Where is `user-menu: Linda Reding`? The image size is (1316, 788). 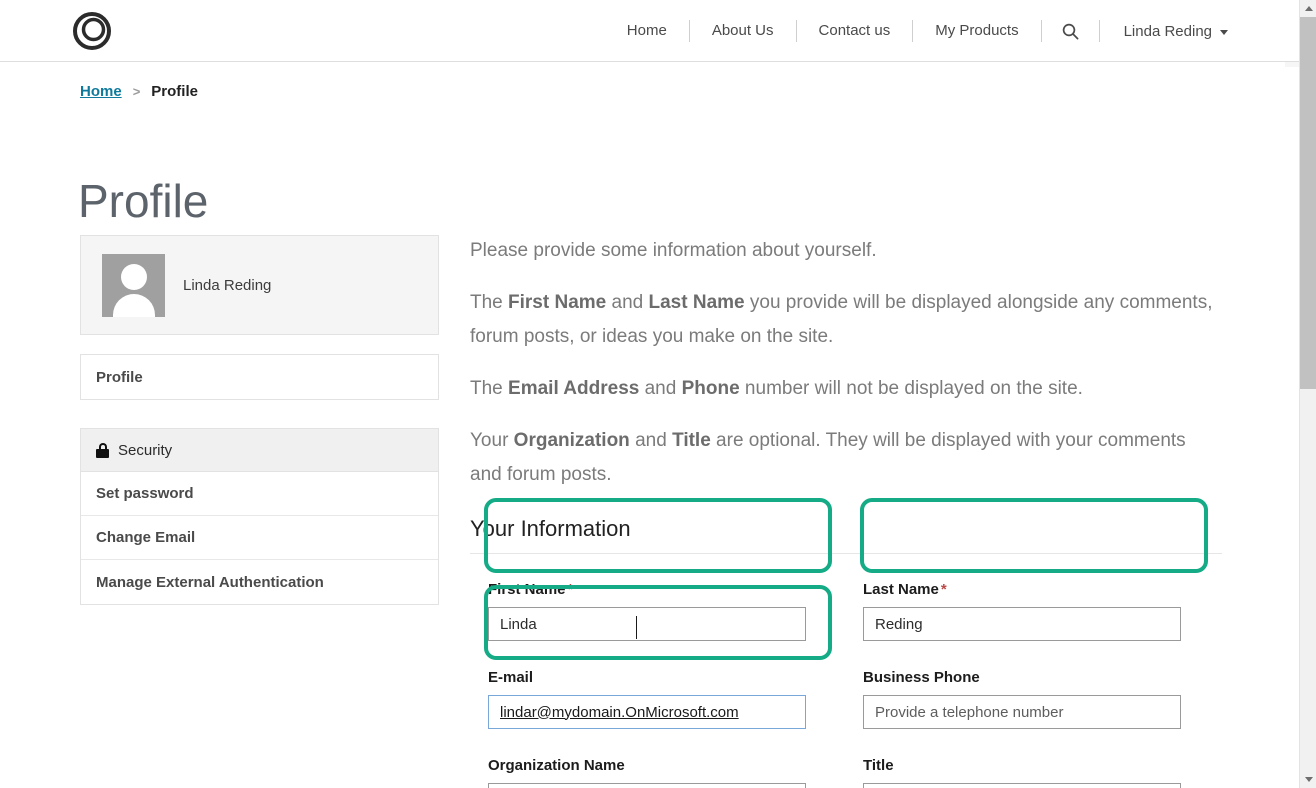 user-menu: Linda Reding is located at coordinates (1175, 31).